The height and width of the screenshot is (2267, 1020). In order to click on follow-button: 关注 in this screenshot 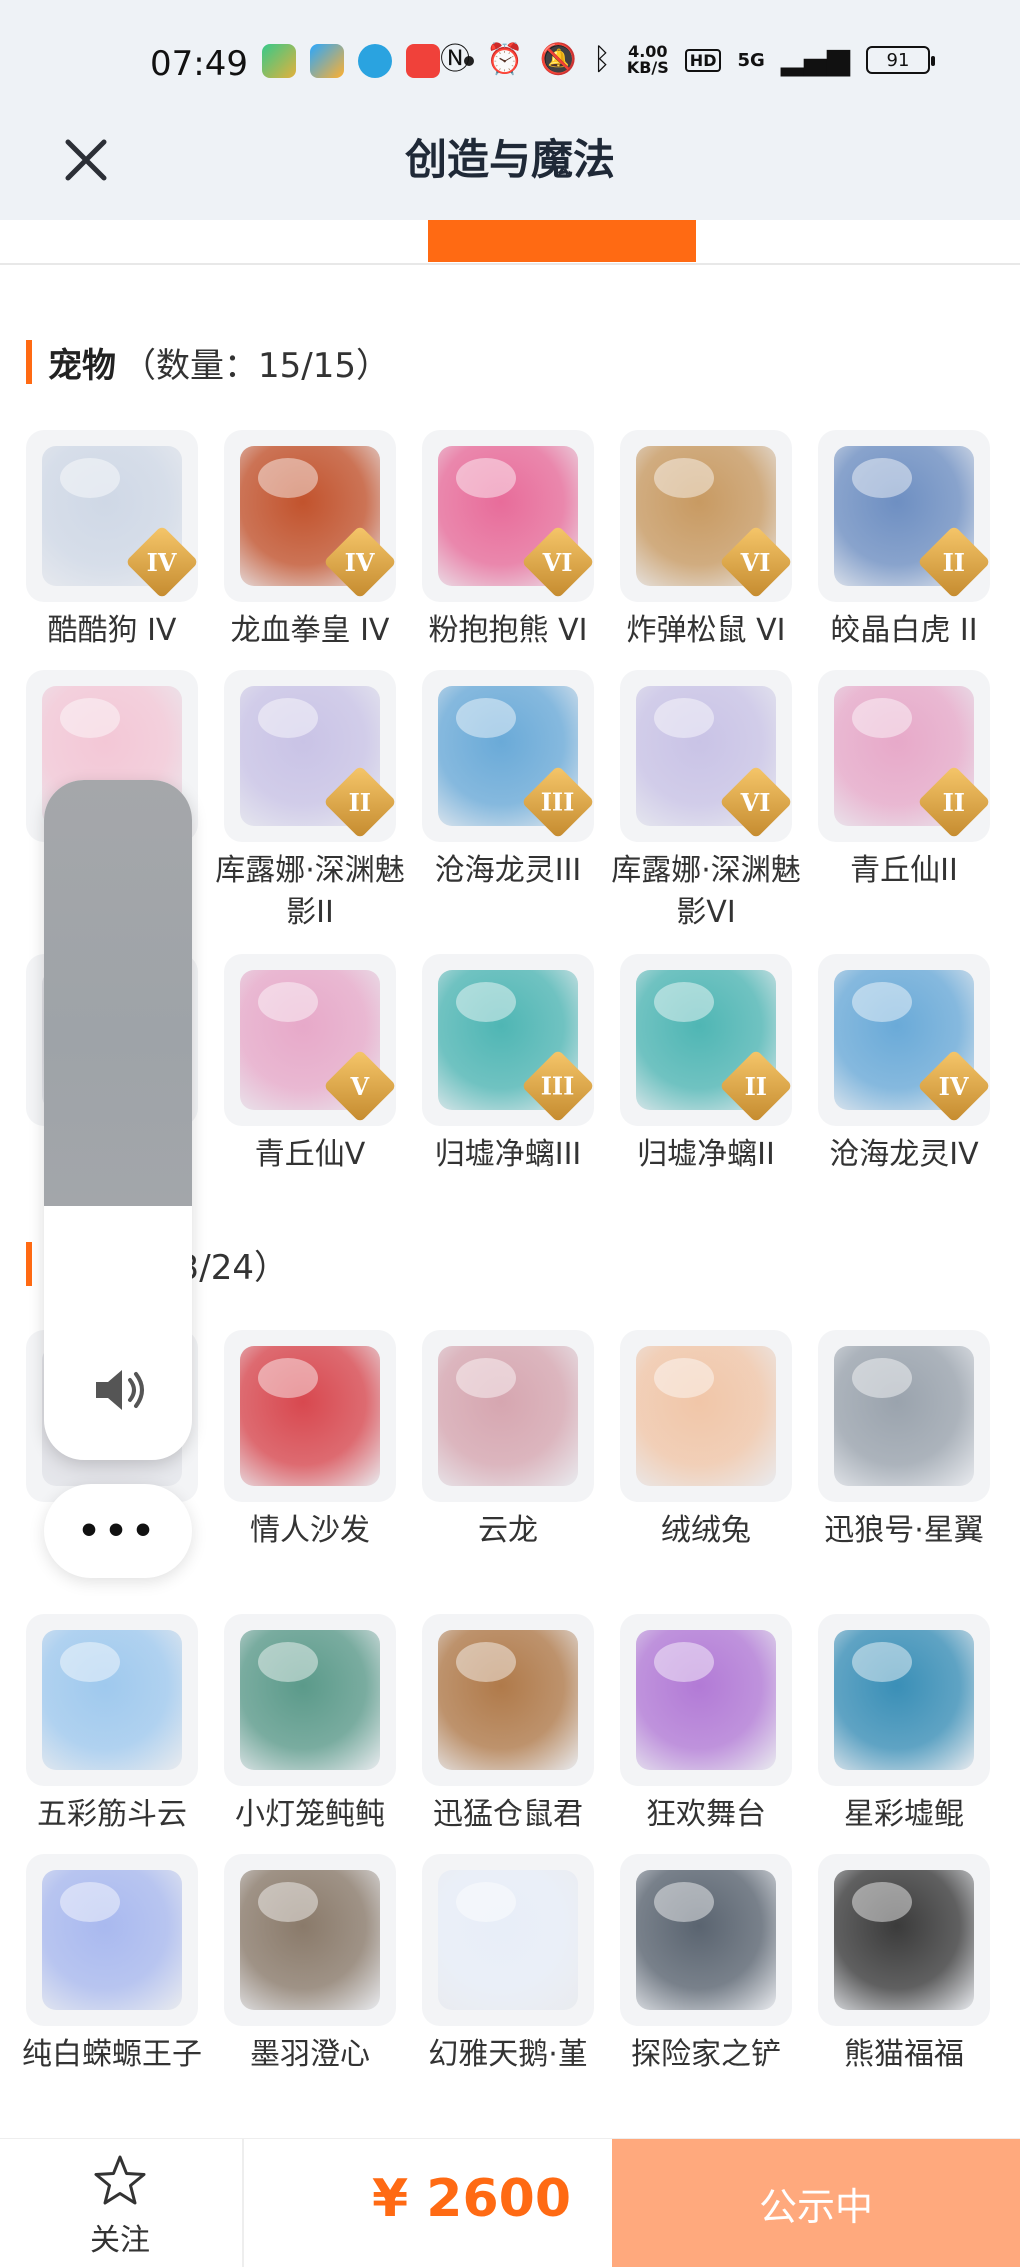, I will do `click(120, 2206)`.